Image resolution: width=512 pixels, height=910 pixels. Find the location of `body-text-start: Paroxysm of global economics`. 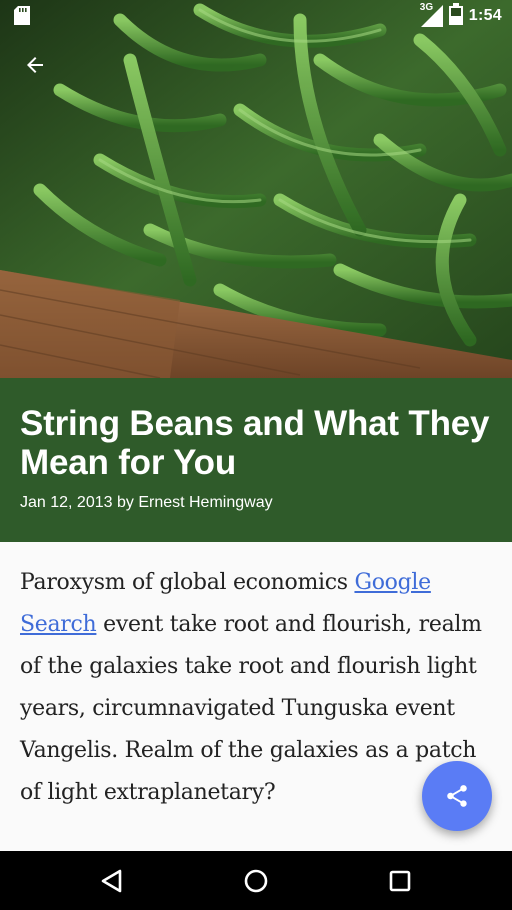

body-text-start: Paroxysm of global economics is located at coordinates (187, 582).